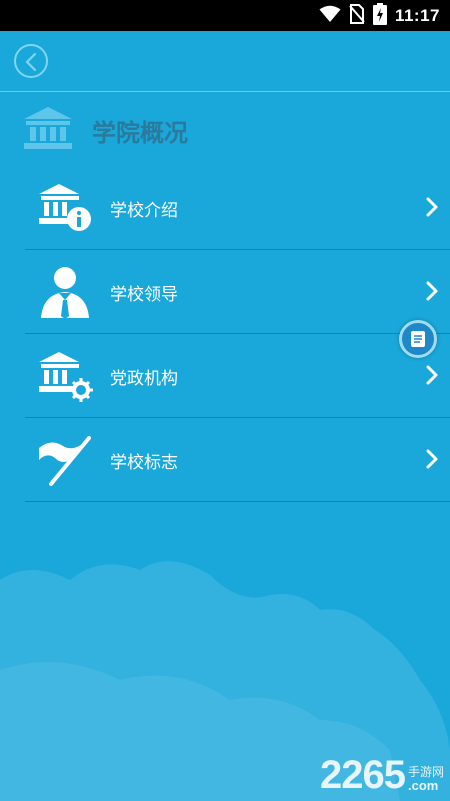 Image resolution: width=450 pixels, height=801 pixels. What do you see at coordinates (363, 775) in the screenshot?
I see `watermark-number: 2265` at bounding box center [363, 775].